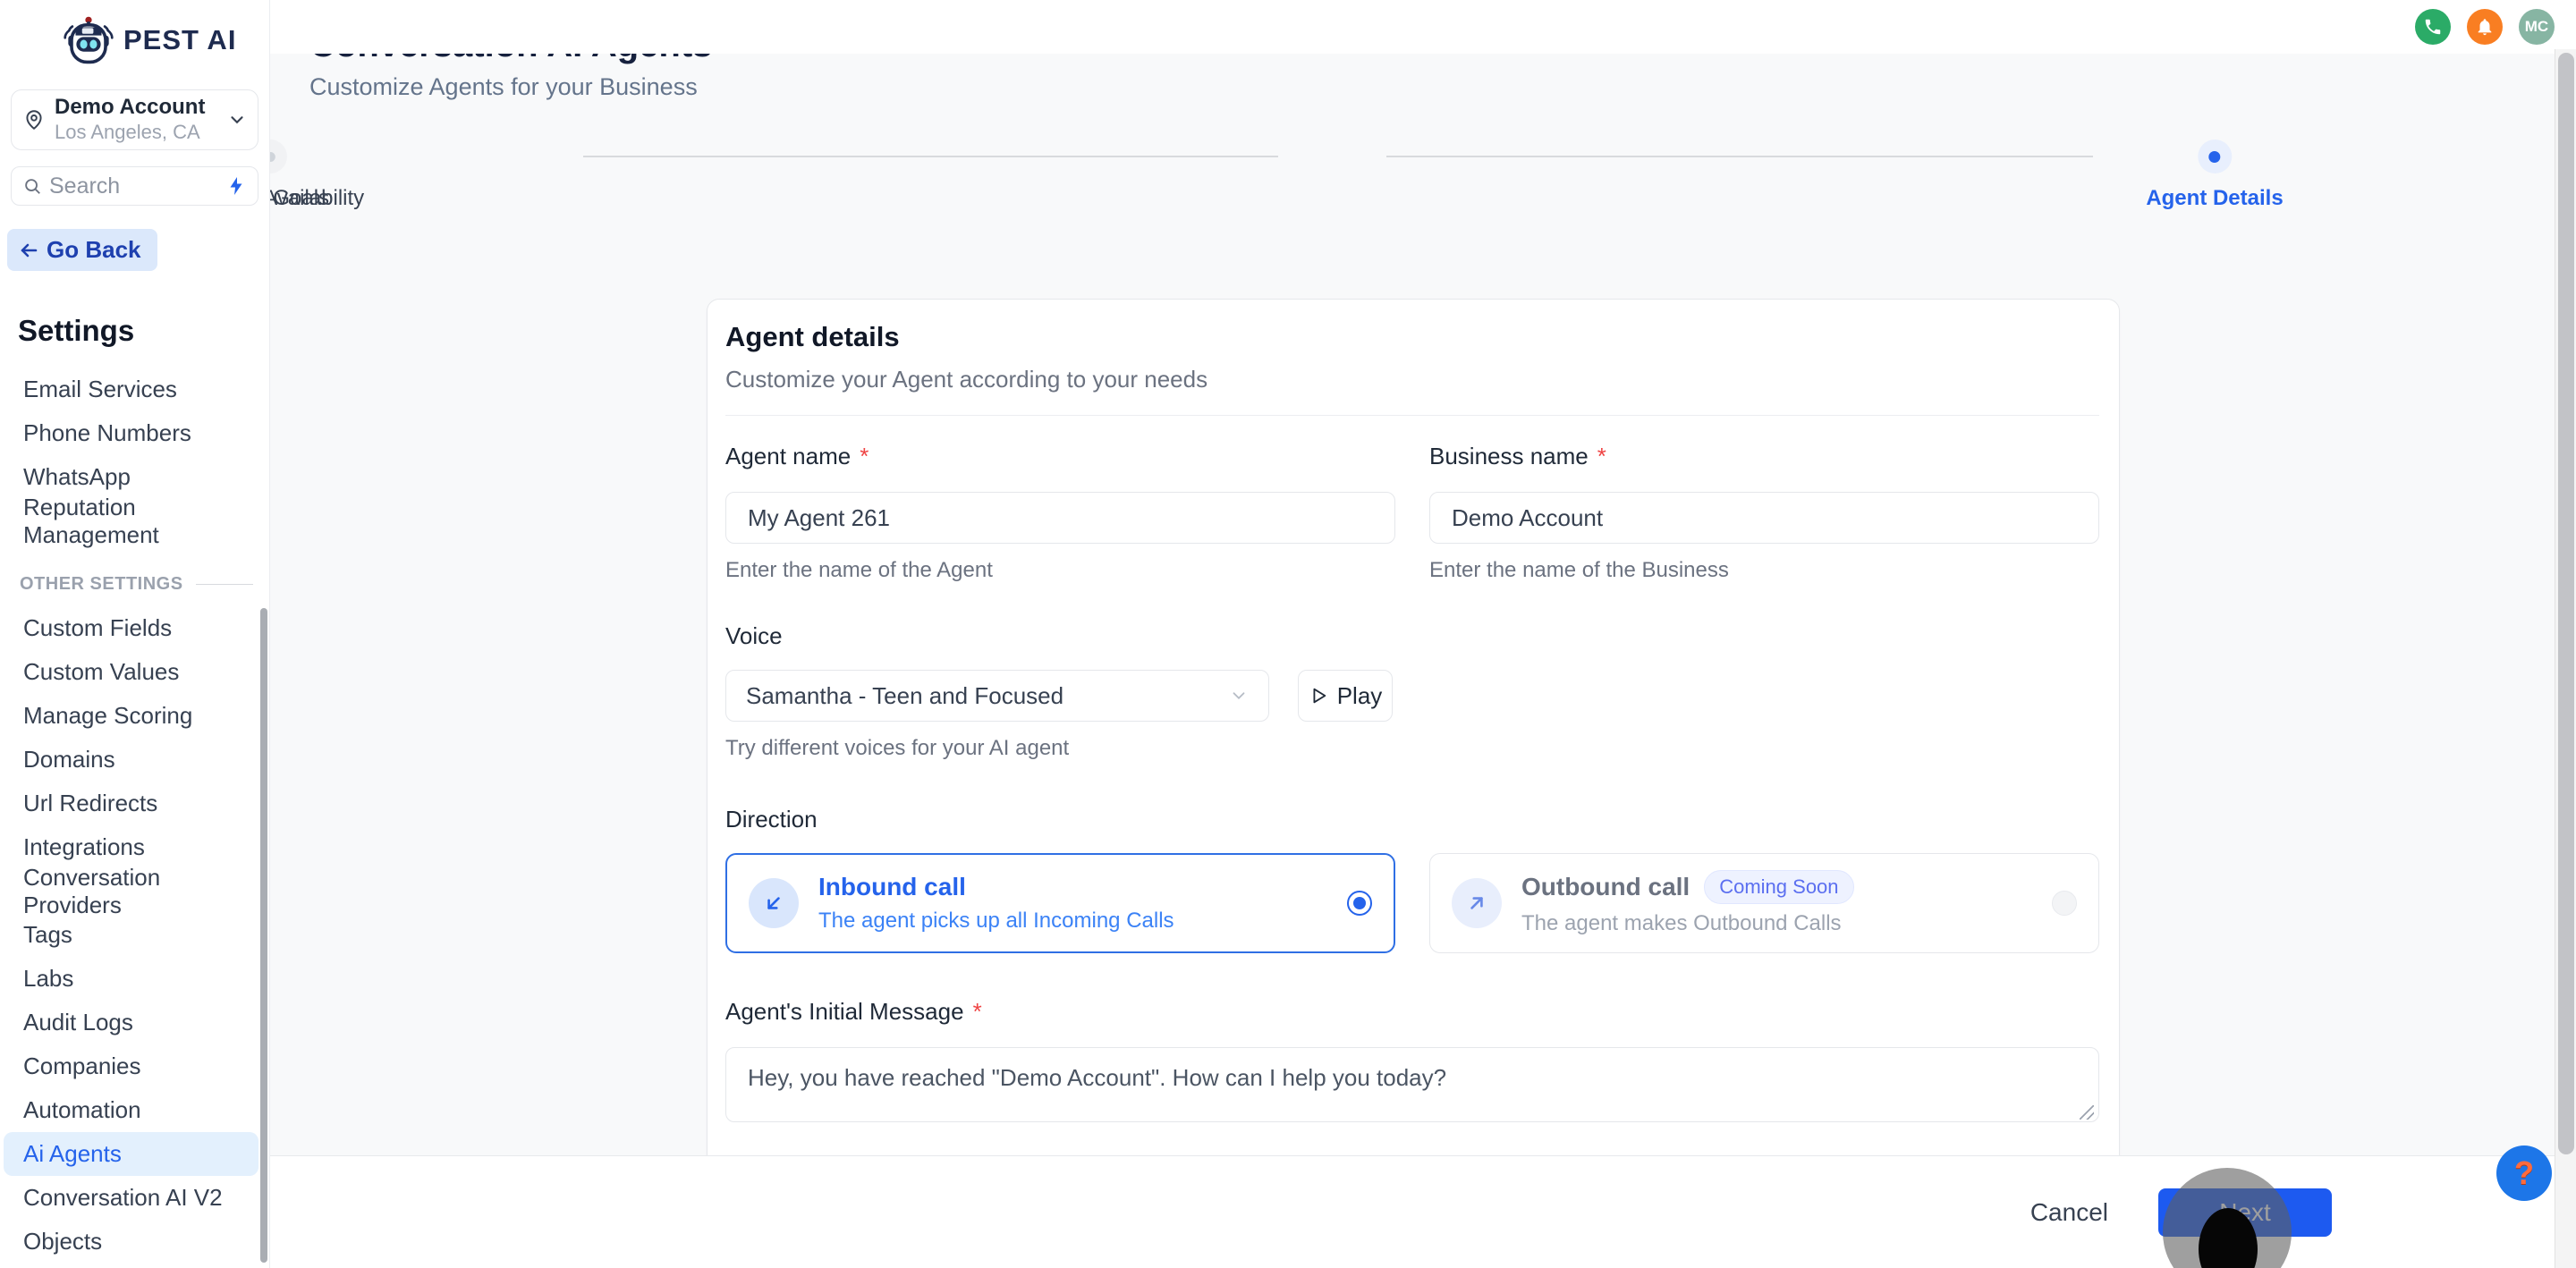 The image size is (2576, 1268). What do you see at coordinates (1579, 570) in the screenshot?
I see `business-name-helper: Enter the name of the Business` at bounding box center [1579, 570].